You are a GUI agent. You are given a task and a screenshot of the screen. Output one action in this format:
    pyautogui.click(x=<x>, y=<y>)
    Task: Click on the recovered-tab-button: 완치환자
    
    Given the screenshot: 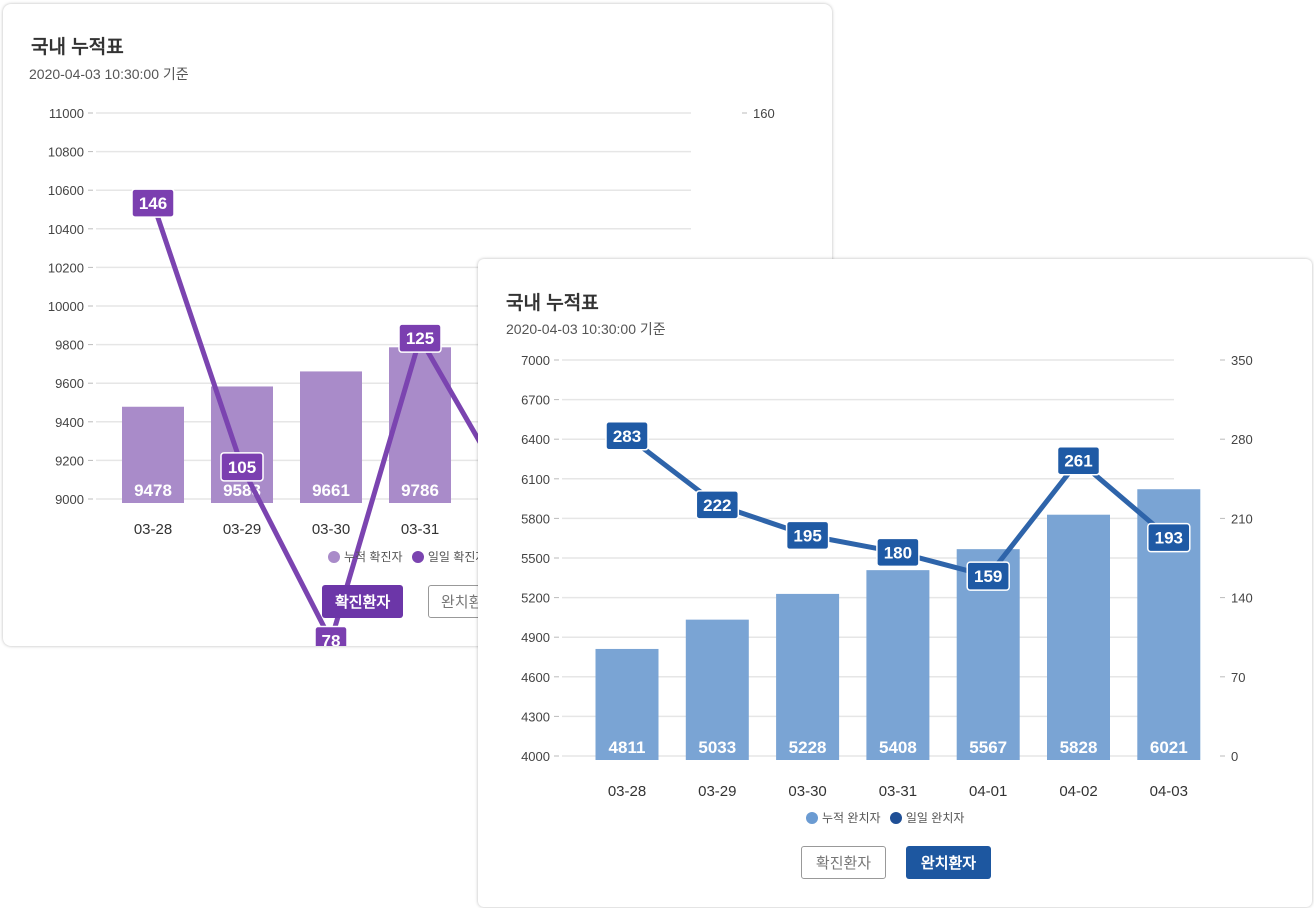 What is the action you would take?
    pyautogui.click(x=948, y=862)
    